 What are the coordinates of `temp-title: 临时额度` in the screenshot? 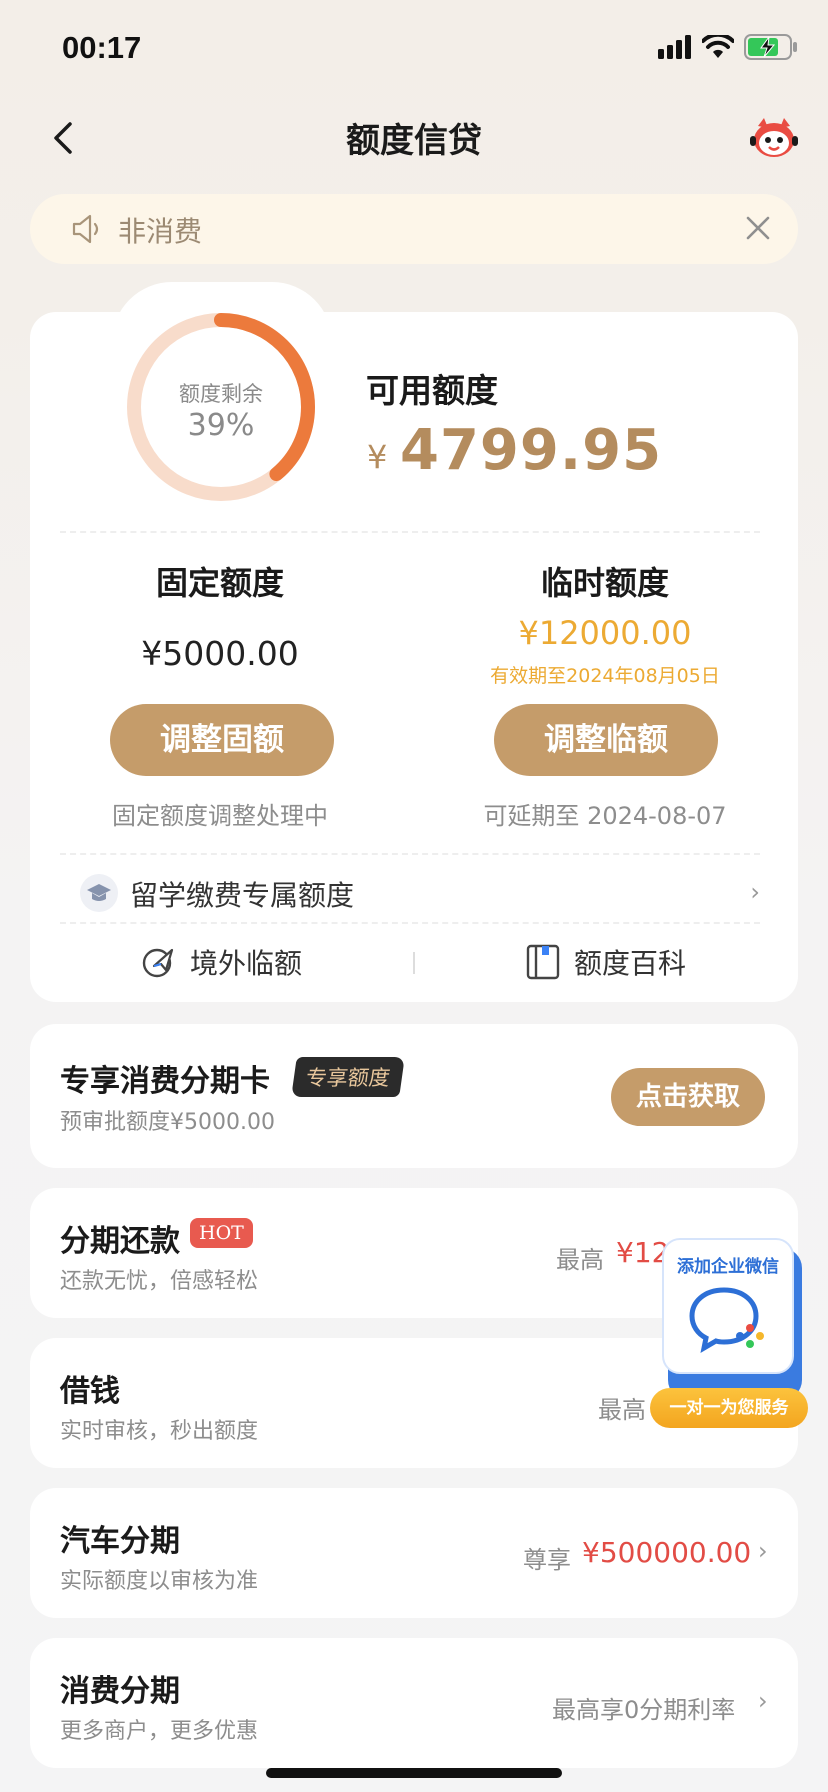 It's located at (604, 583).